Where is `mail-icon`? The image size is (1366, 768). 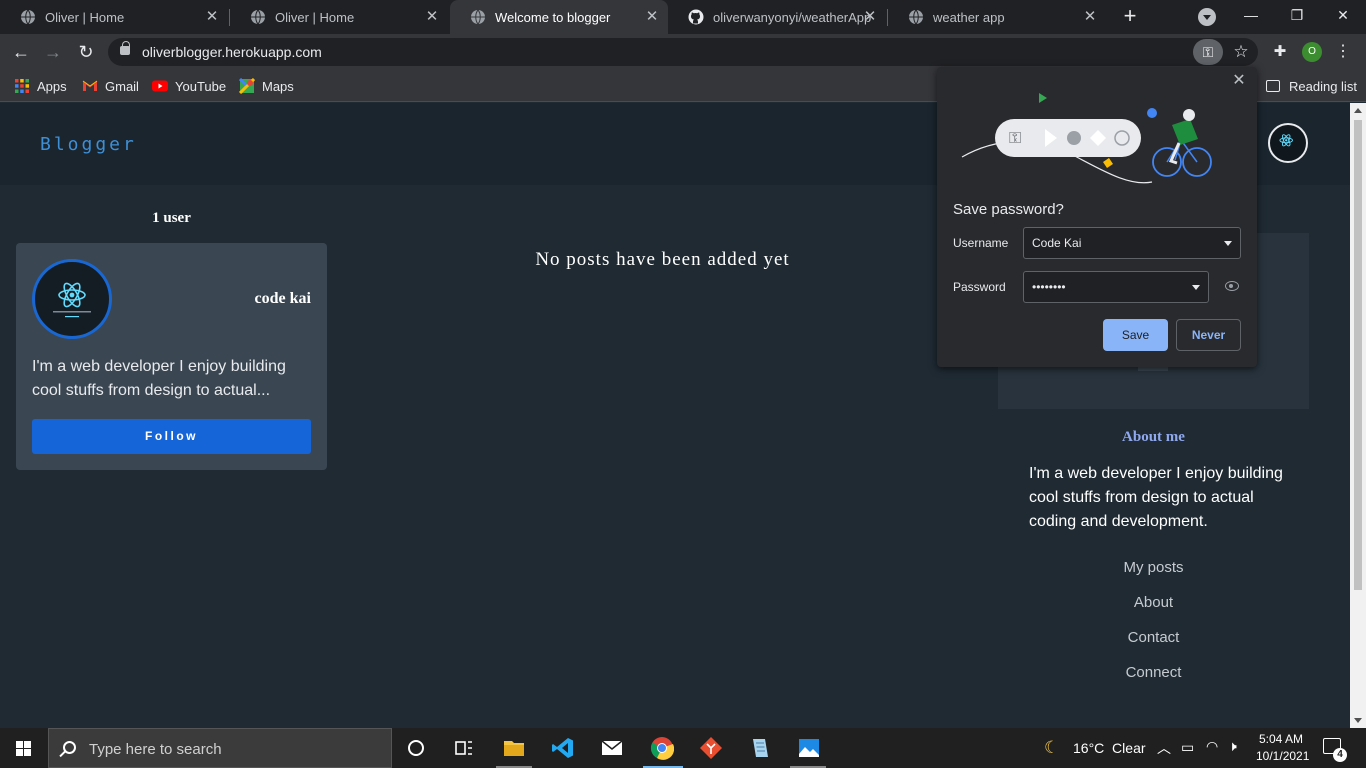 mail-icon is located at coordinates (612, 748).